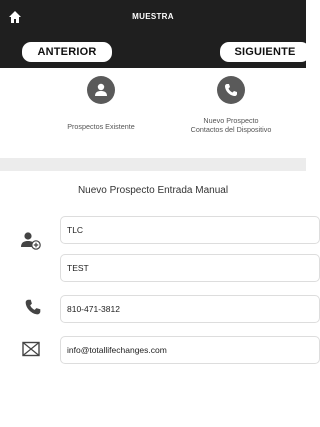 This screenshot has height=427, width=320. Describe the element at coordinates (67, 52) in the screenshot. I see `previous-button: ANTERIOR` at that location.